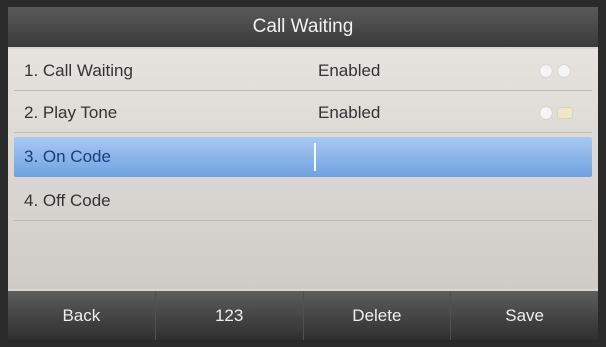 The width and height of the screenshot is (606, 347). I want to click on item-label: 2. Play Tone, so click(71, 112).